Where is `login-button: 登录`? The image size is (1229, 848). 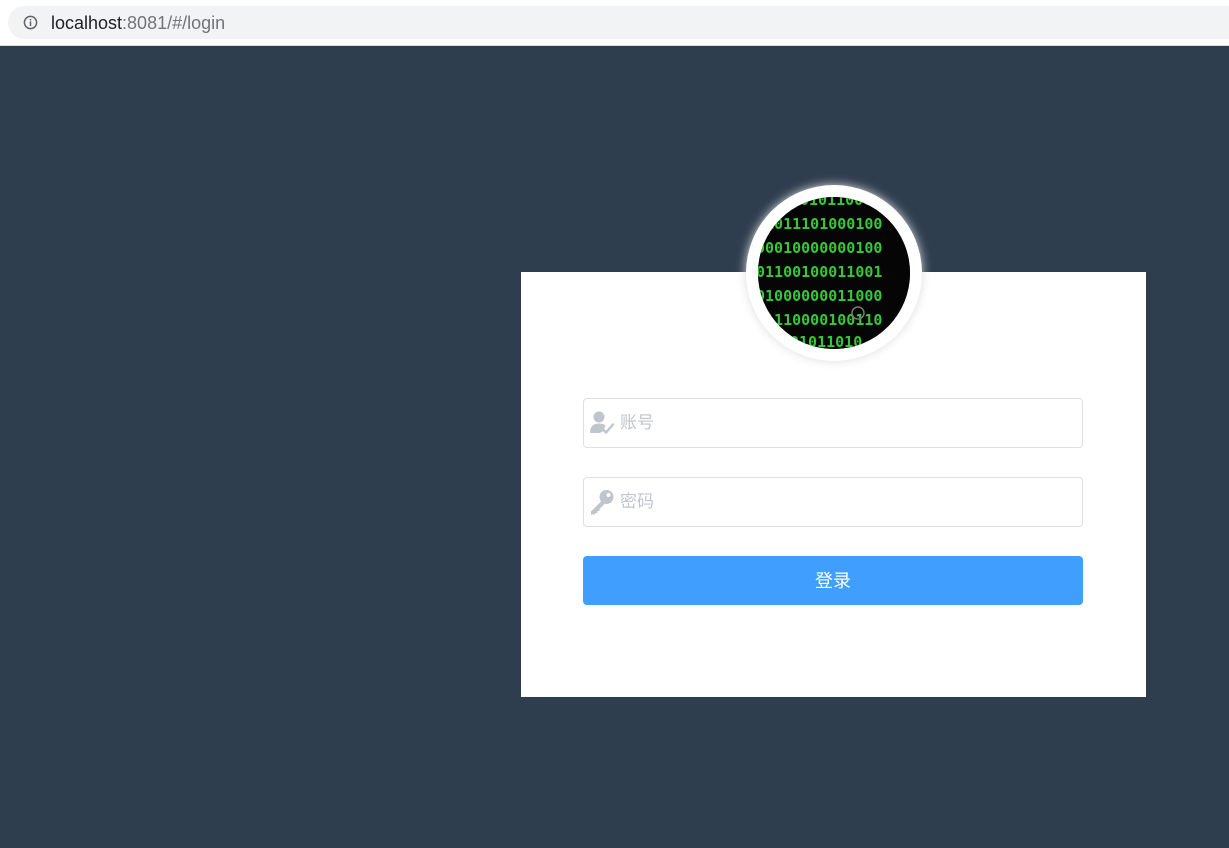
login-button: 登录 is located at coordinates (833, 580).